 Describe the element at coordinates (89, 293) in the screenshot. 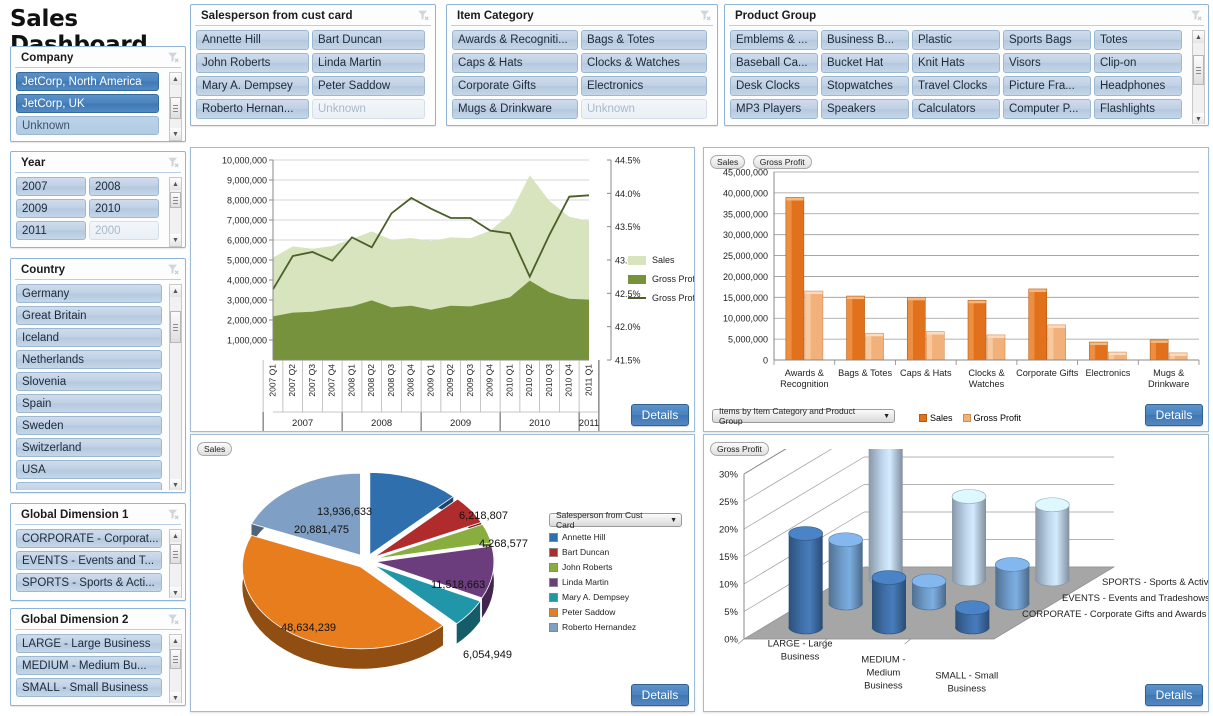

I see `slicer-item: Germany` at that location.